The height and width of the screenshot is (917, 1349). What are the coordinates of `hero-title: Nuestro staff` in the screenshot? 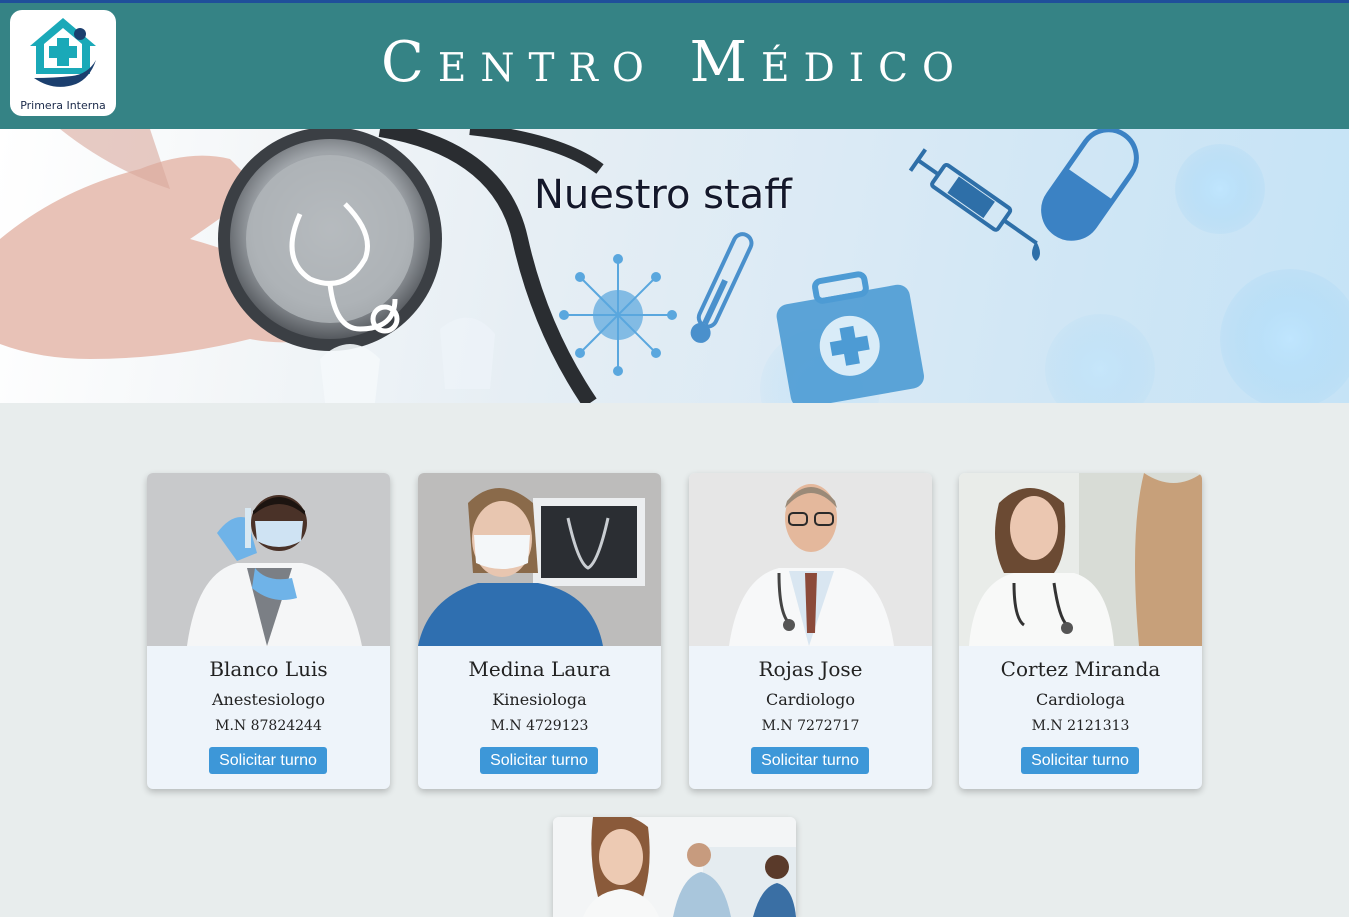 It's located at (663, 195).